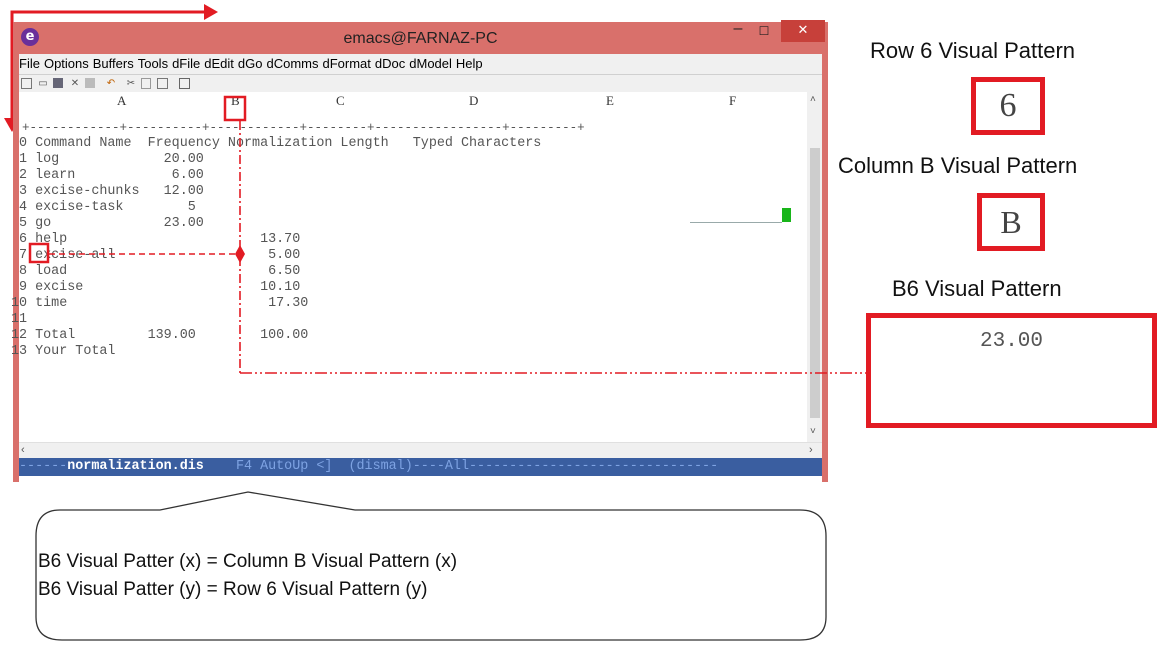 The height and width of the screenshot is (645, 1175). What do you see at coordinates (1011, 370) in the screenshot?
I see `b6-box: 23.00` at bounding box center [1011, 370].